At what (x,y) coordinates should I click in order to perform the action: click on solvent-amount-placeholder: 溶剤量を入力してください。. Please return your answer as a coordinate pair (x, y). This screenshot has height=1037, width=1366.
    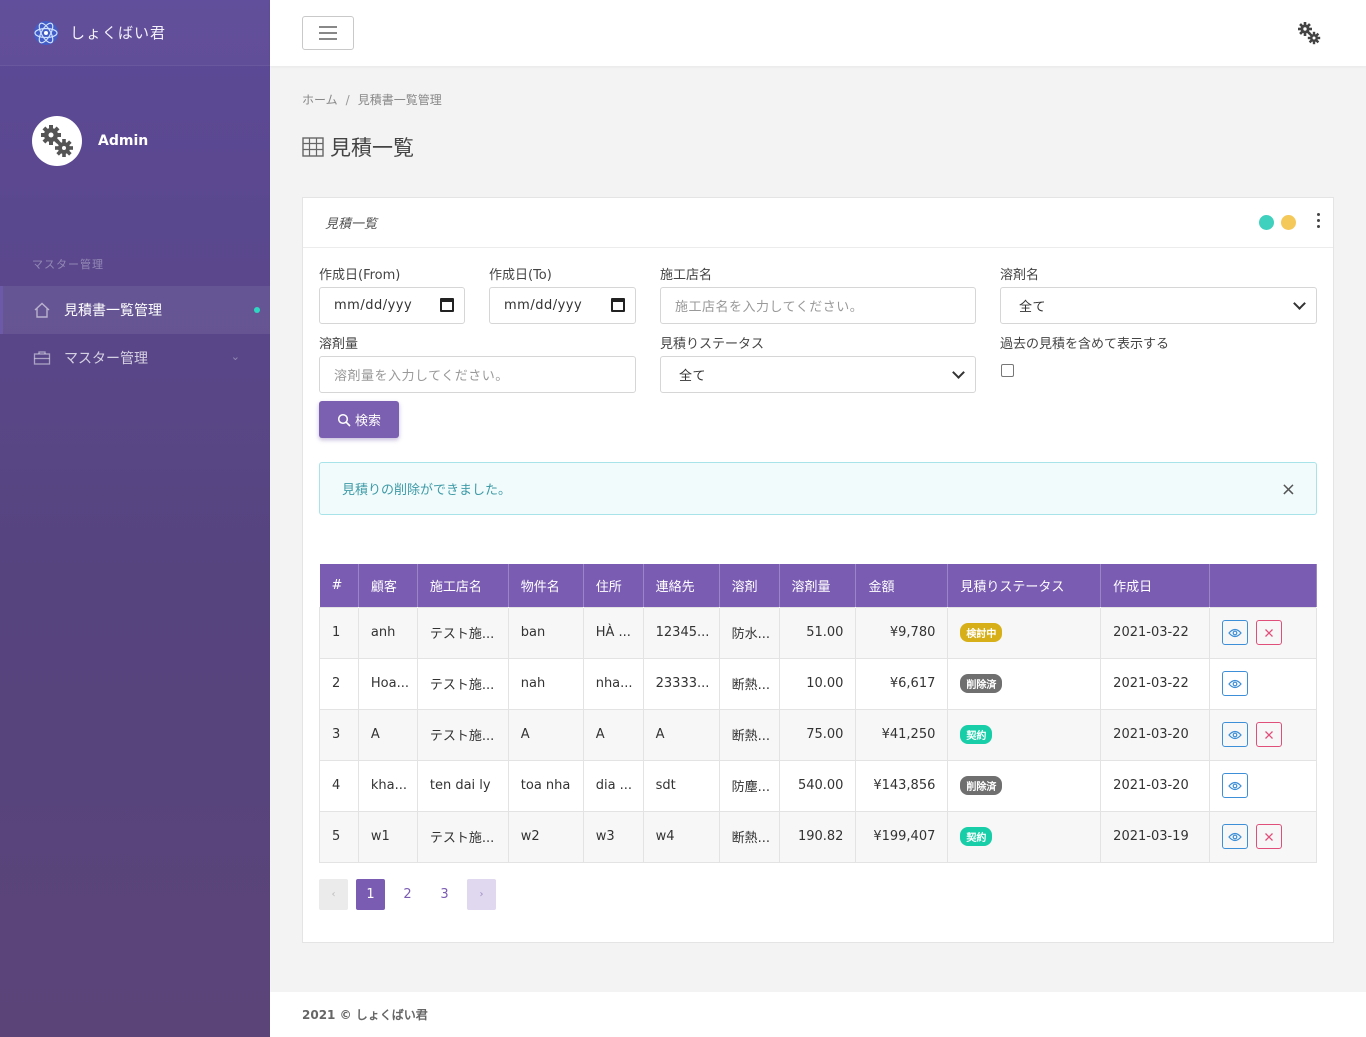
    Looking at the image, I should click on (421, 376).